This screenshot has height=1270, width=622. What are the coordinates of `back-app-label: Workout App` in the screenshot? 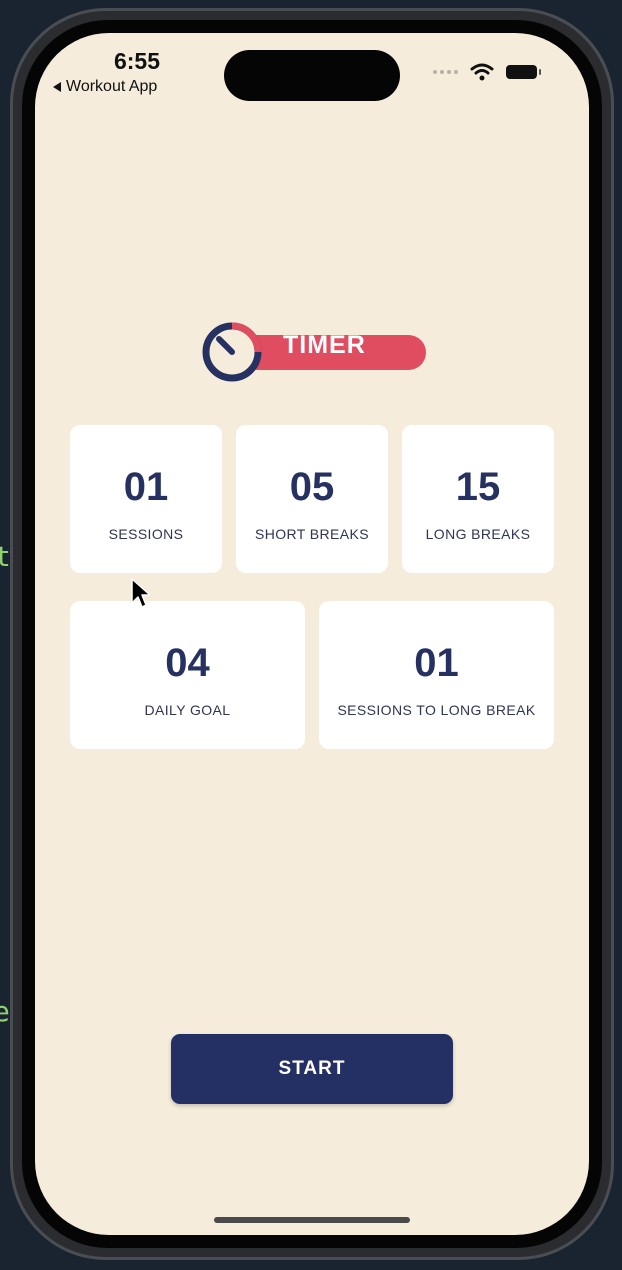 It's located at (112, 86).